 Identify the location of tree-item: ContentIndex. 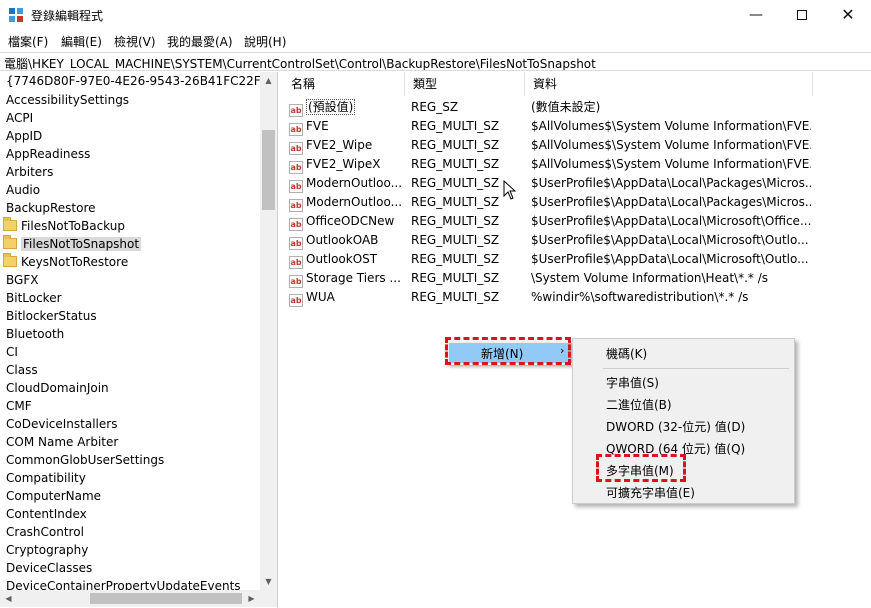
(46, 514).